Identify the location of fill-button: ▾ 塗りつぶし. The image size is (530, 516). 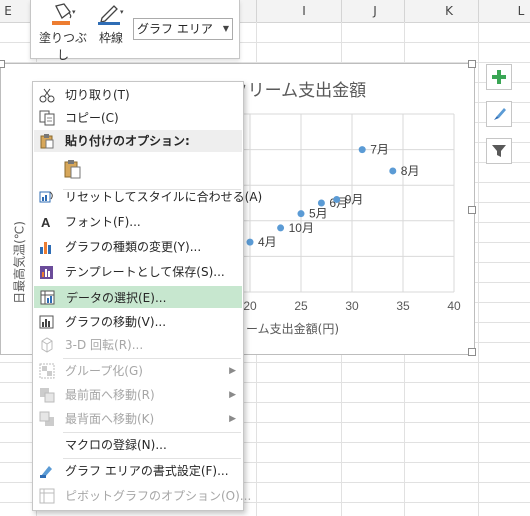
(63, 32).